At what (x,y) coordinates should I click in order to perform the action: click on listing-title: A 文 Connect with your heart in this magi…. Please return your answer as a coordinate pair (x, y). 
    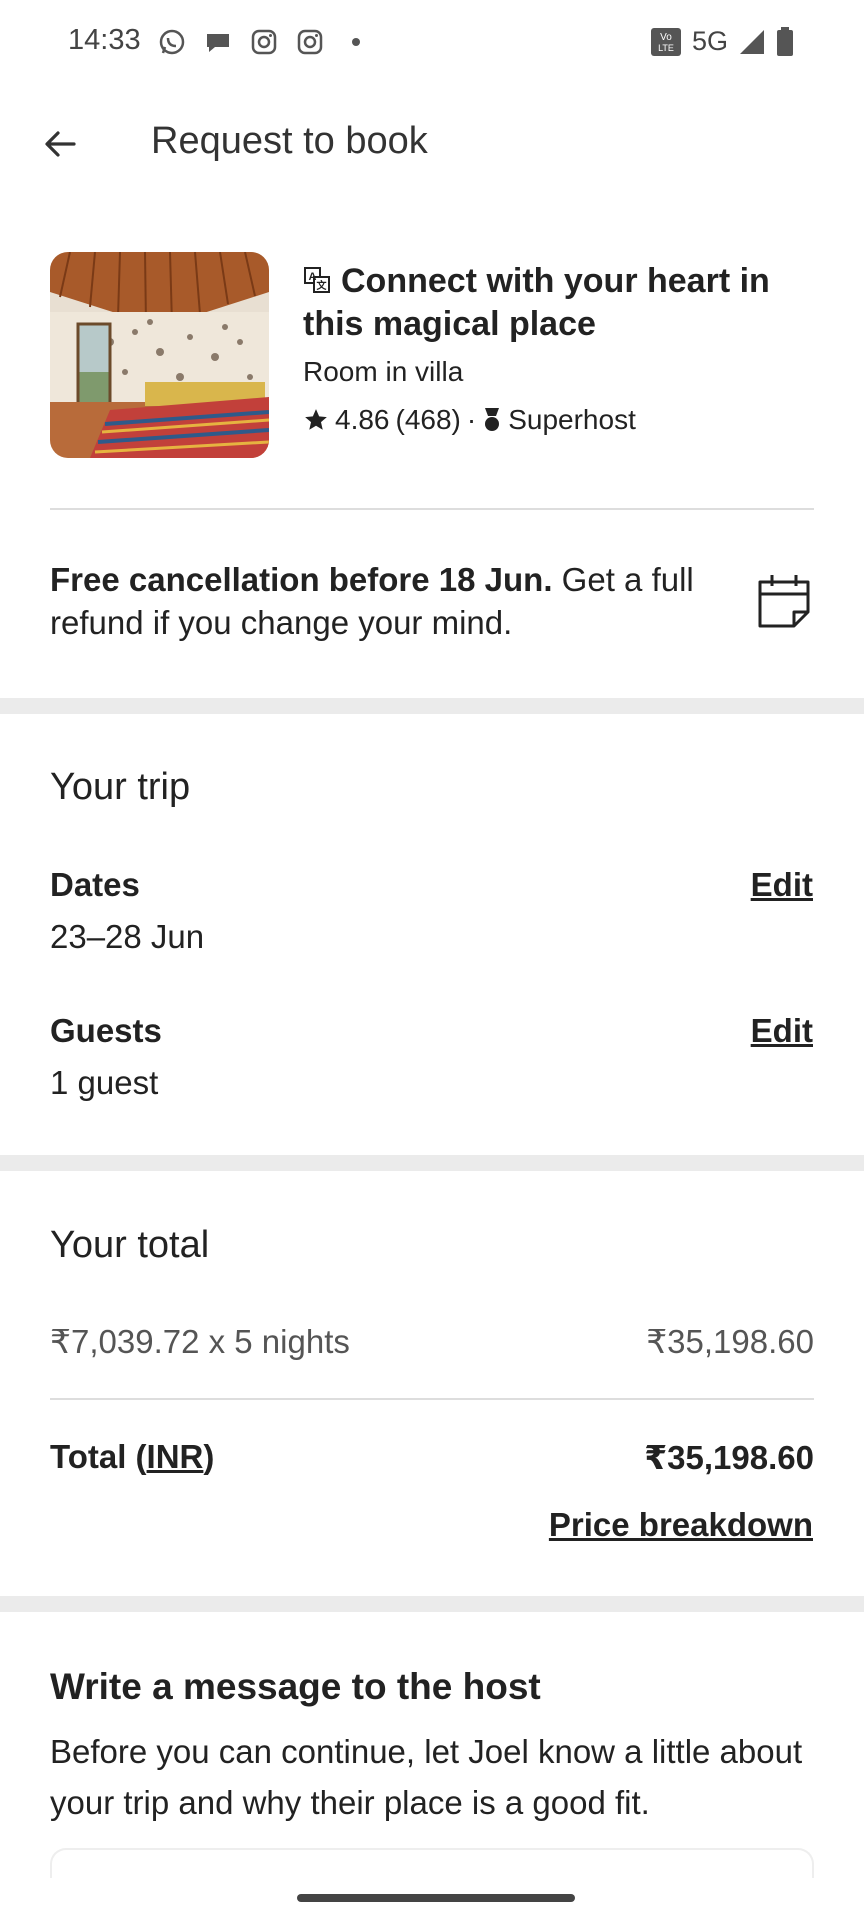
    Looking at the image, I should click on (558, 303).